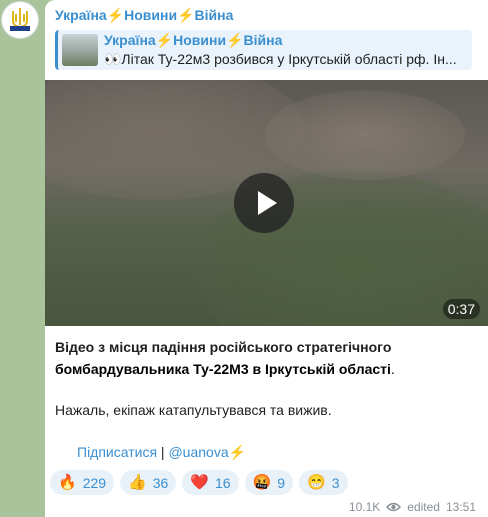  Describe the element at coordinates (364, 507) in the screenshot. I see `view-count: 10.1K` at that location.